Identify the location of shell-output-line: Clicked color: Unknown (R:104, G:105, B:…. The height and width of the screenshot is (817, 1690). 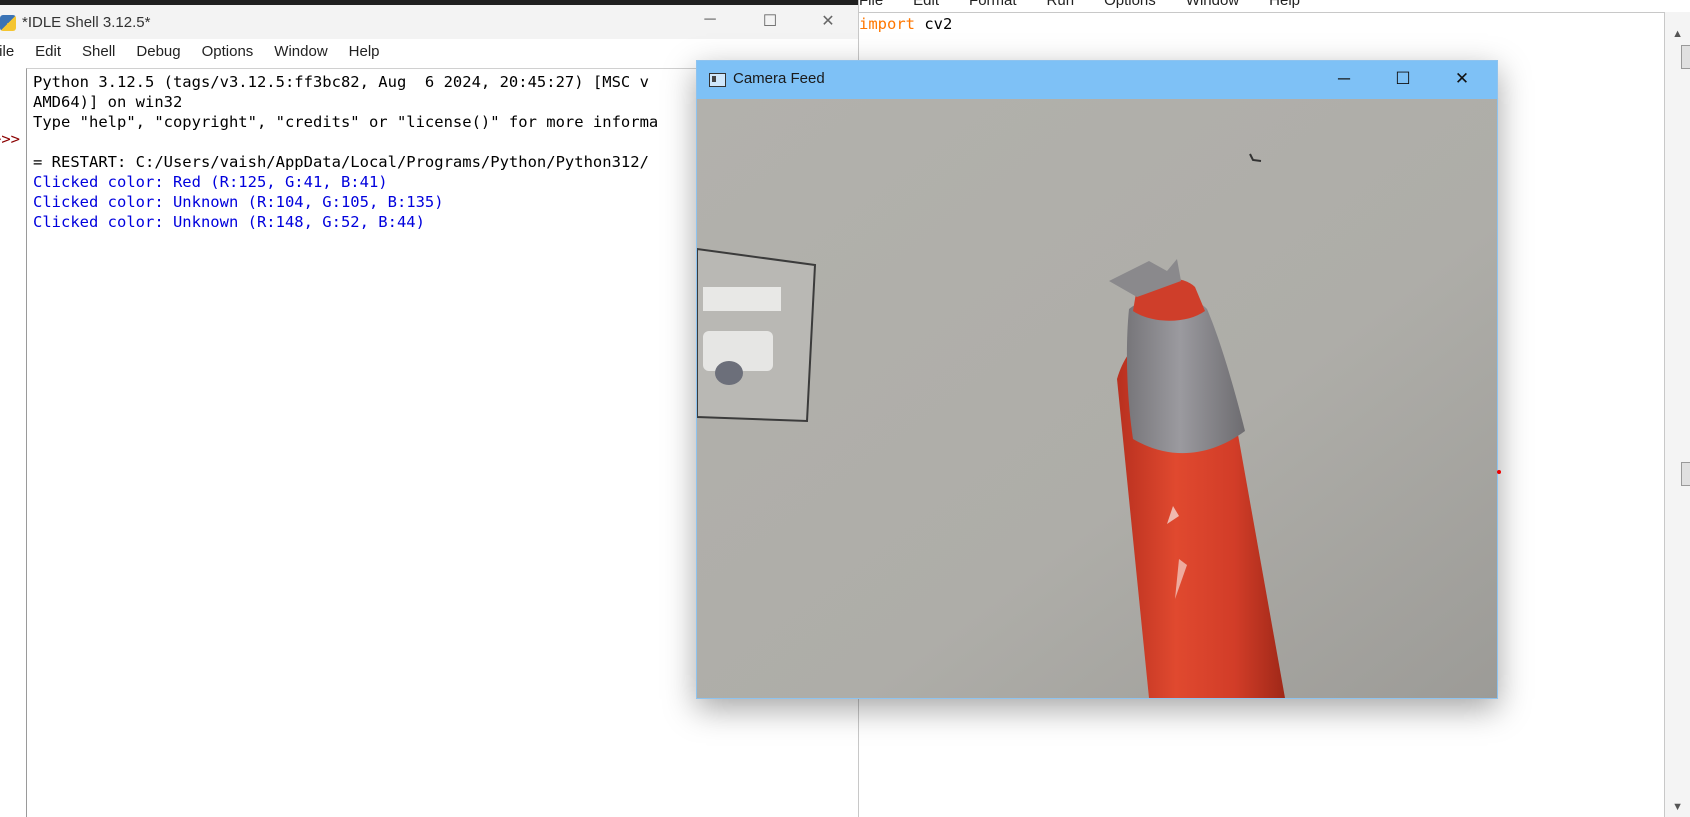
(238, 202).